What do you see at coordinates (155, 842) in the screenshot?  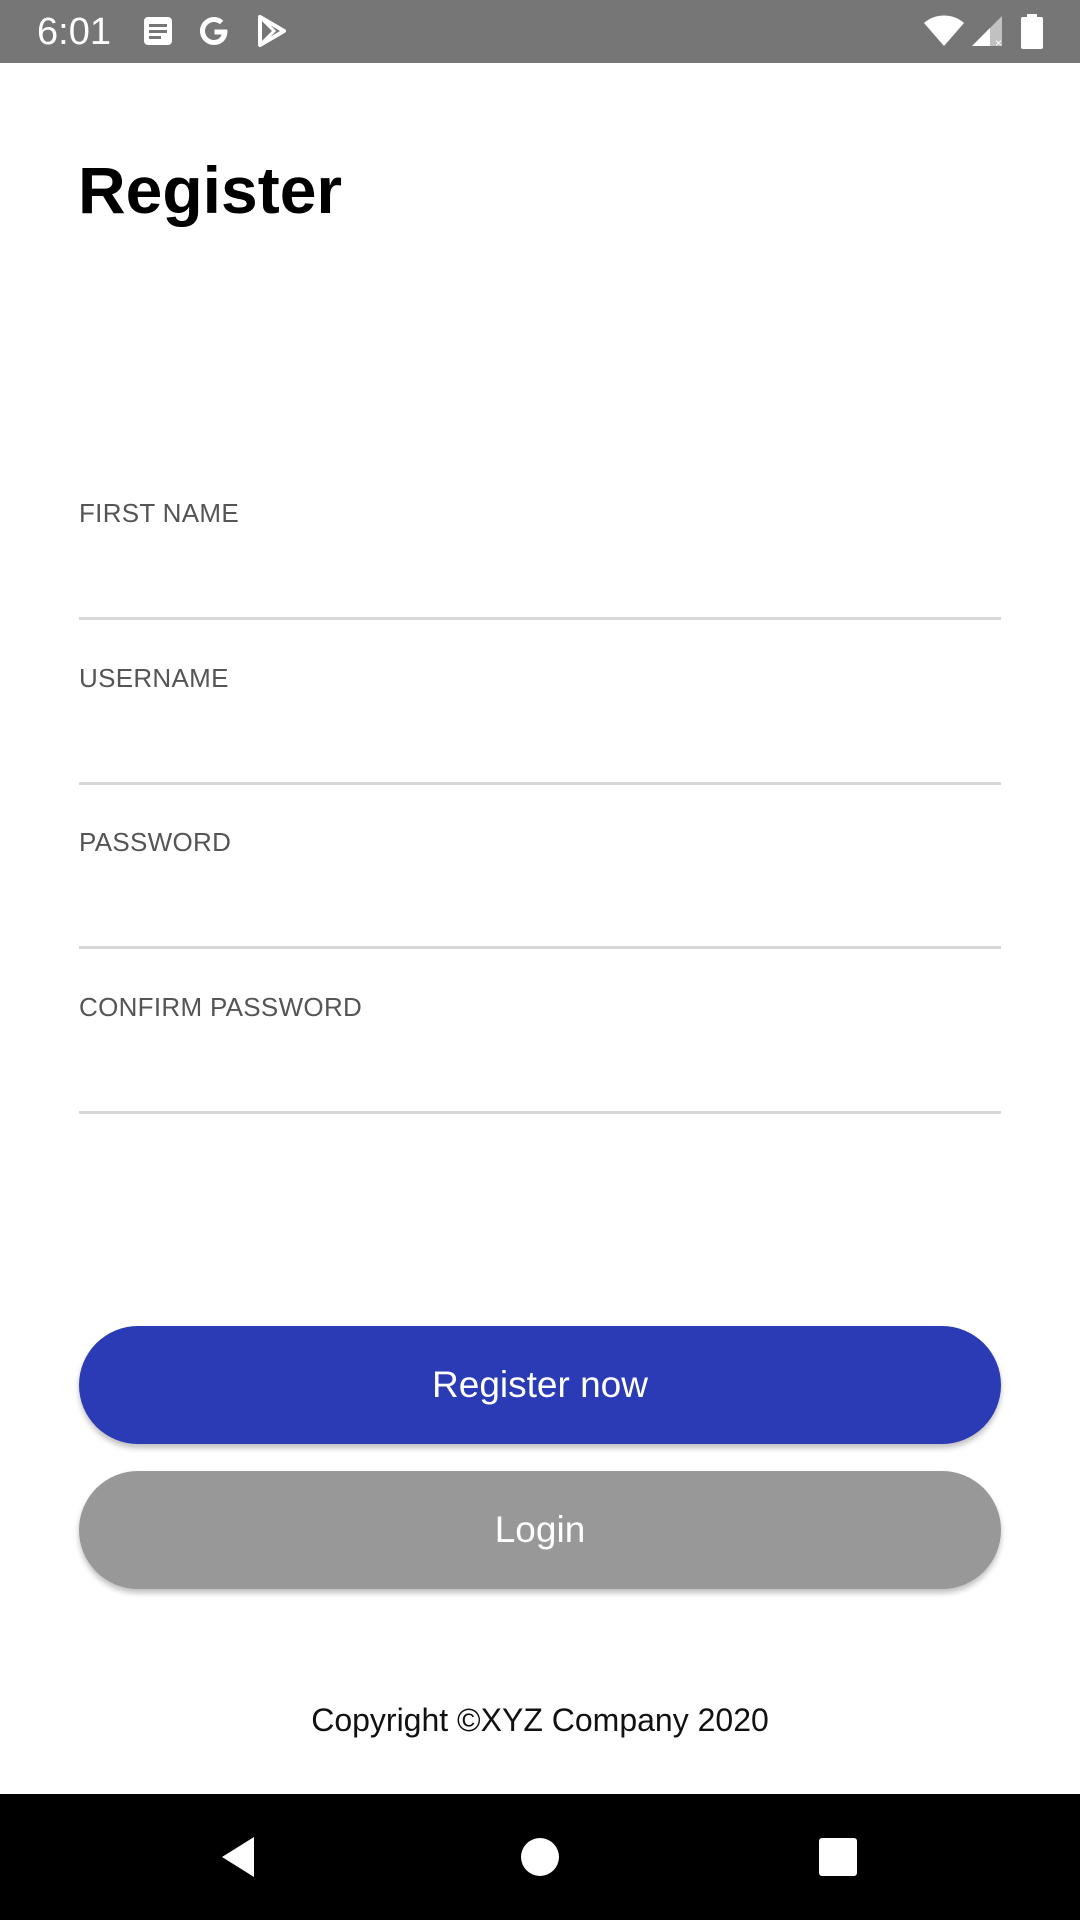 I see `password-label: PASSWORD` at bounding box center [155, 842].